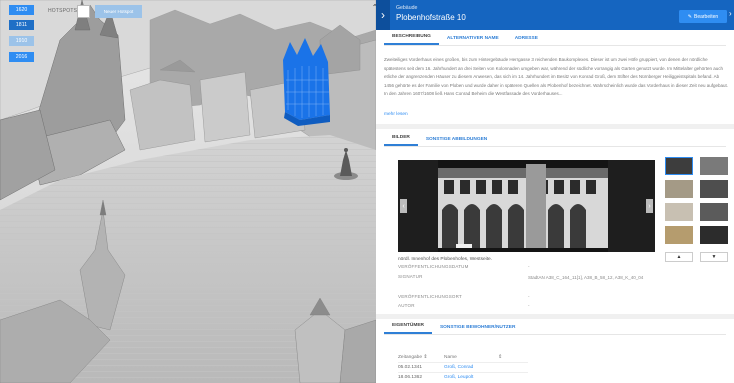 Image resolution: width=734 pixels, height=383 pixels. What do you see at coordinates (433, 266) in the screenshot?
I see `meta-label-publication-date: VERÖFFENTLICHUNGSDATUM` at bounding box center [433, 266].